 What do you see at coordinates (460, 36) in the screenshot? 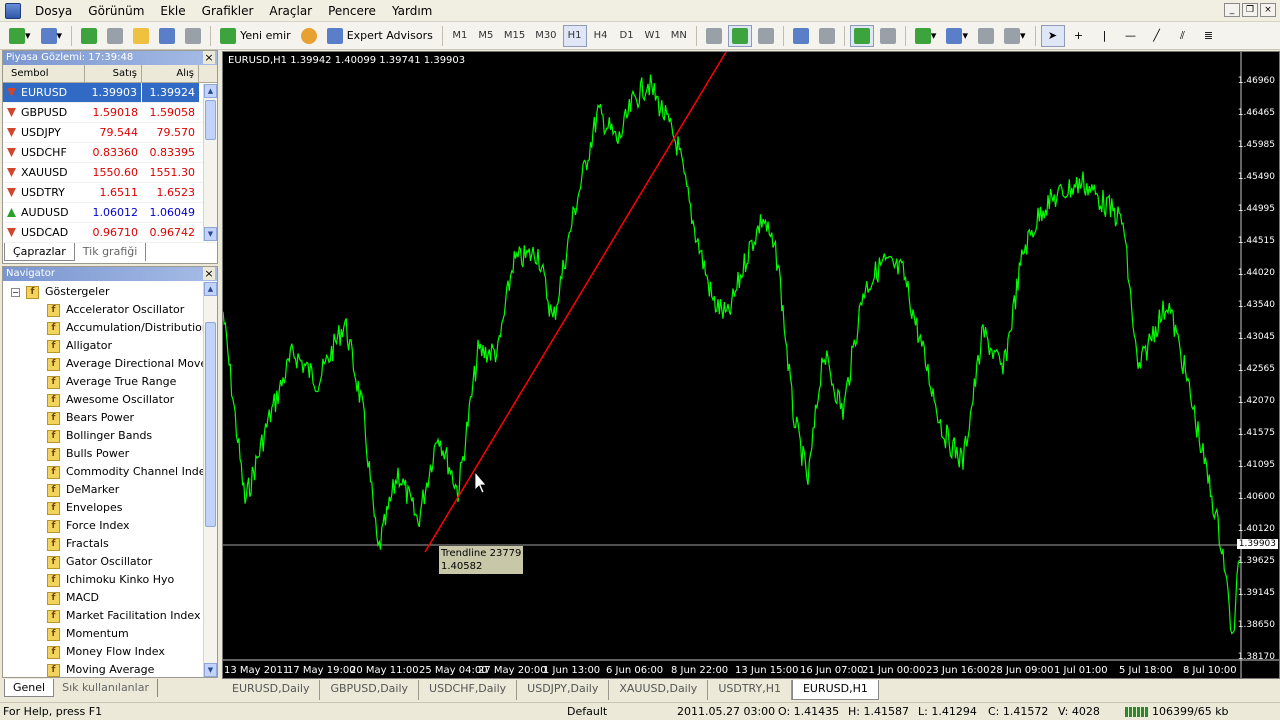
I see `timeframe-m1: M1` at bounding box center [460, 36].